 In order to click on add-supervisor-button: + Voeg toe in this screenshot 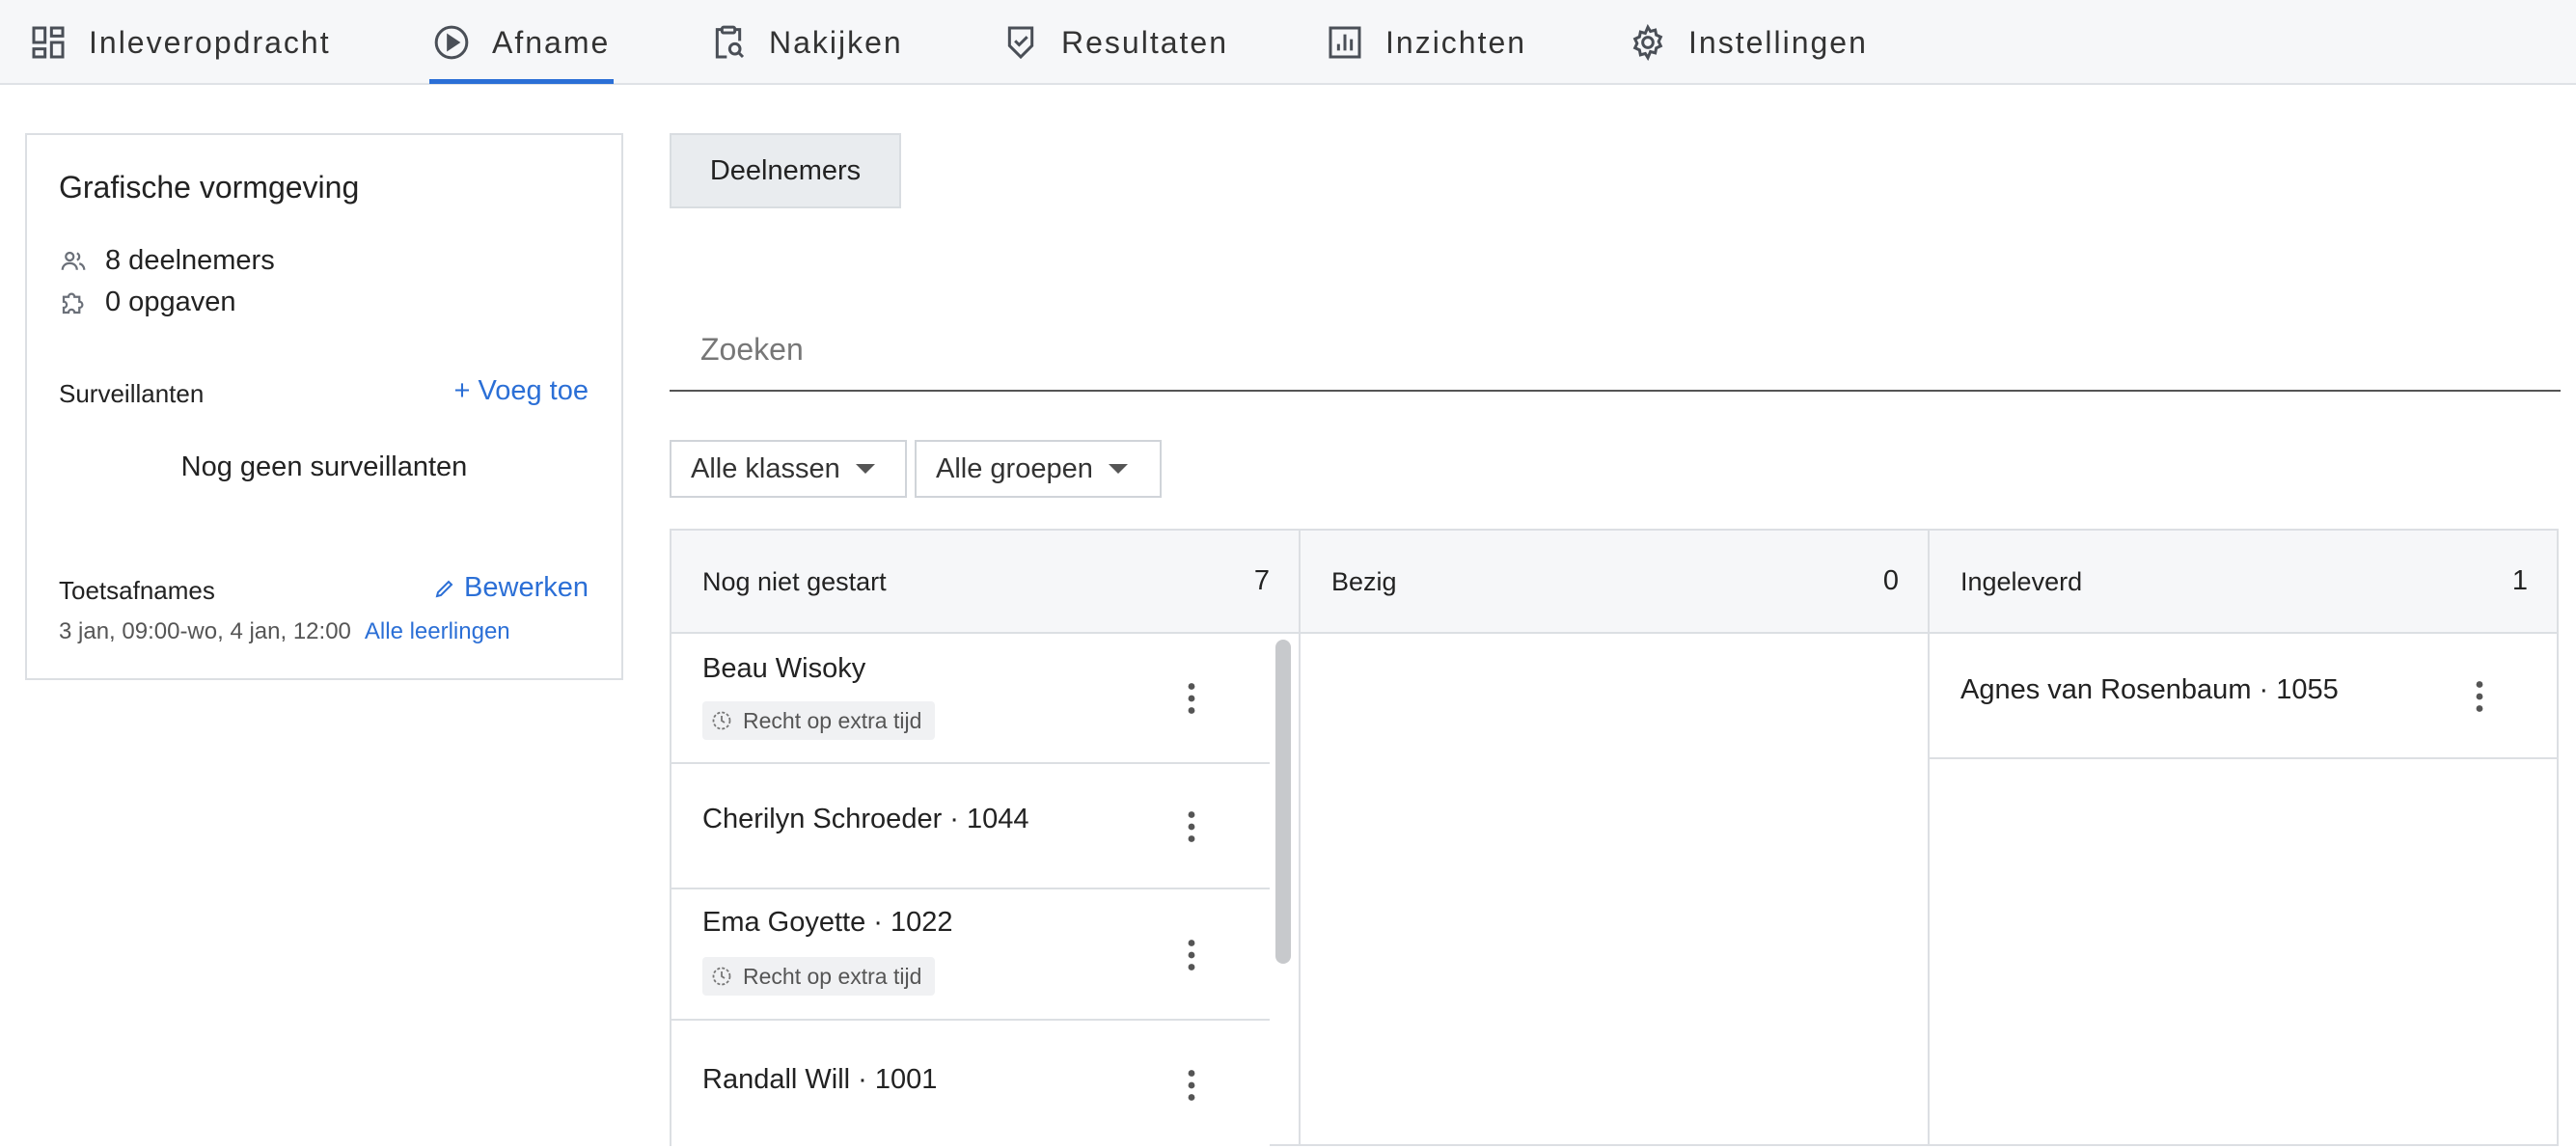, I will do `click(521, 391)`.